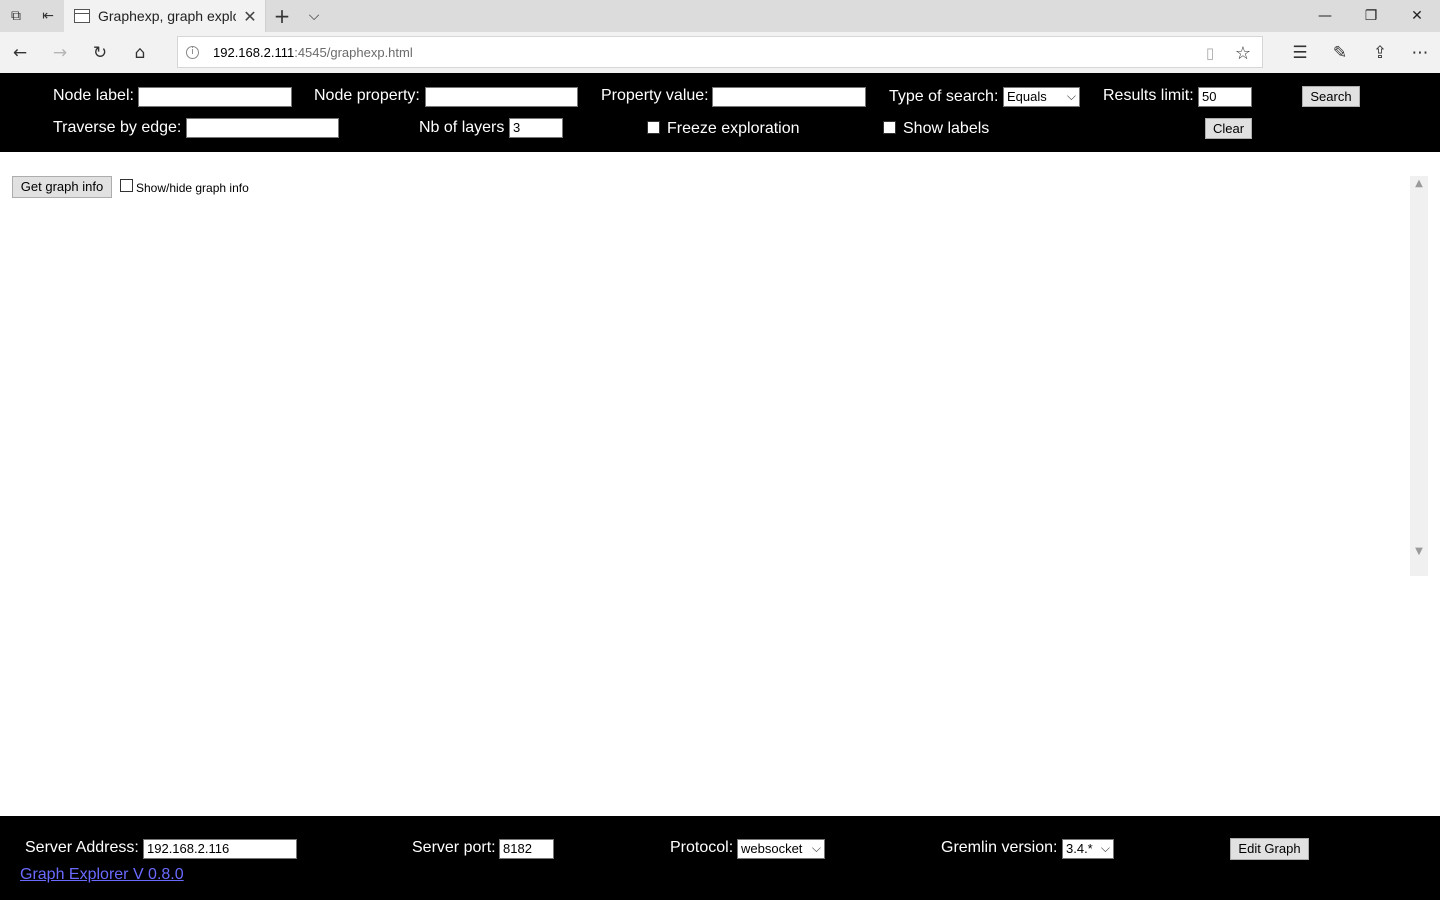 The height and width of the screenshot is (900, 1440). I want to click on graph-info-scrollbar: ▲ ▼, so click(1419, 376).